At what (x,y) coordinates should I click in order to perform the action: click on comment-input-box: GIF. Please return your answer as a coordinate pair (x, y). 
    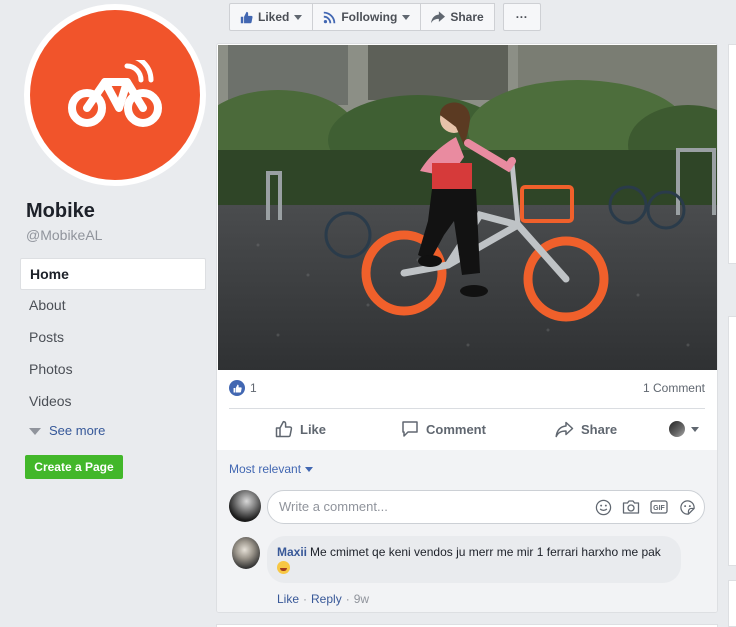
    Looking at the image, I should click on (486, 507).